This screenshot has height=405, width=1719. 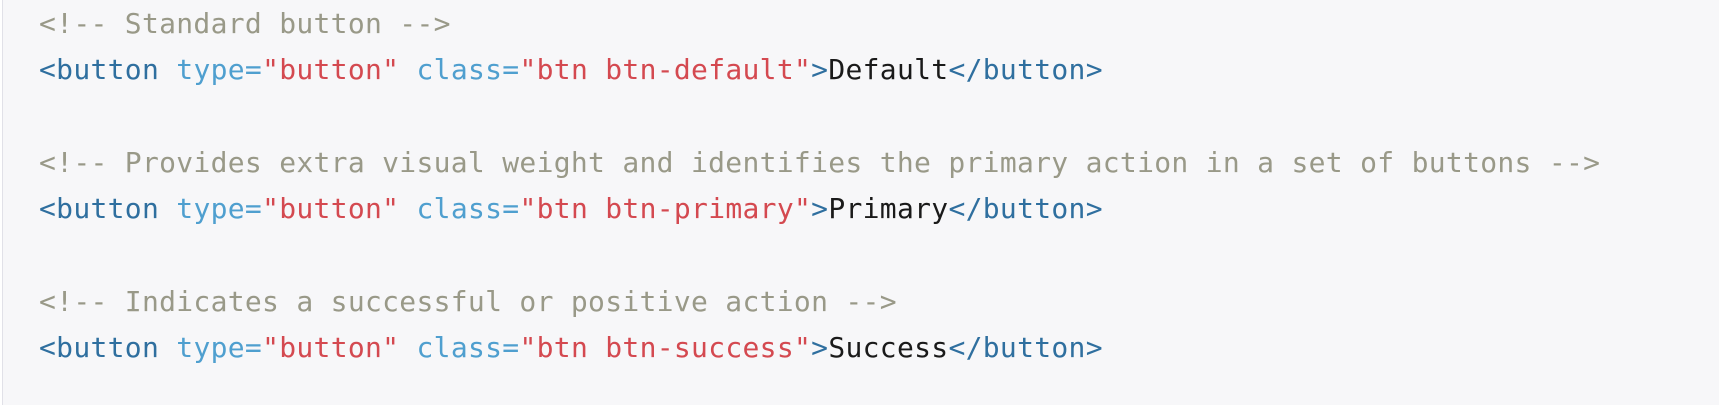 What do you see at coordinates (888, 347) in the screenshot?
I see `code-text: Success` at bounding box center [888, 347].